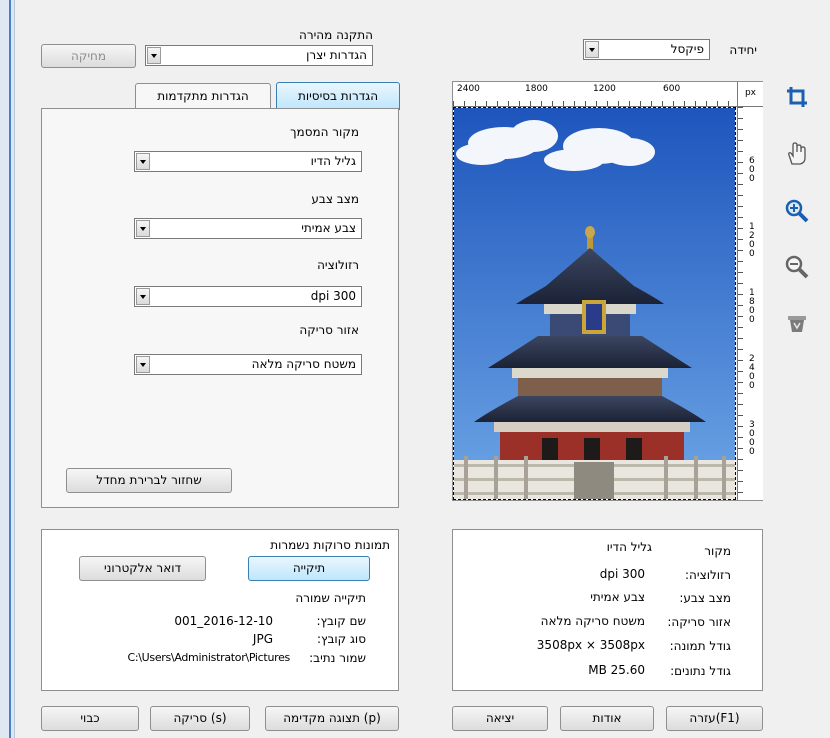 The image size is (830, 738). Describe the element at coordinates (223, 621) in the screenshot. I see `filename-value: 001_2016-12-10` at that location.